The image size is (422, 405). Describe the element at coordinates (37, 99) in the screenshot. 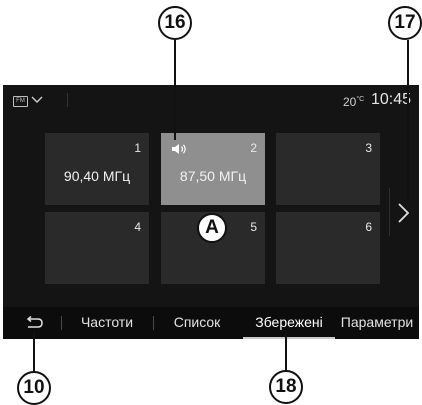

I see `chevron-down-icon` at that location.